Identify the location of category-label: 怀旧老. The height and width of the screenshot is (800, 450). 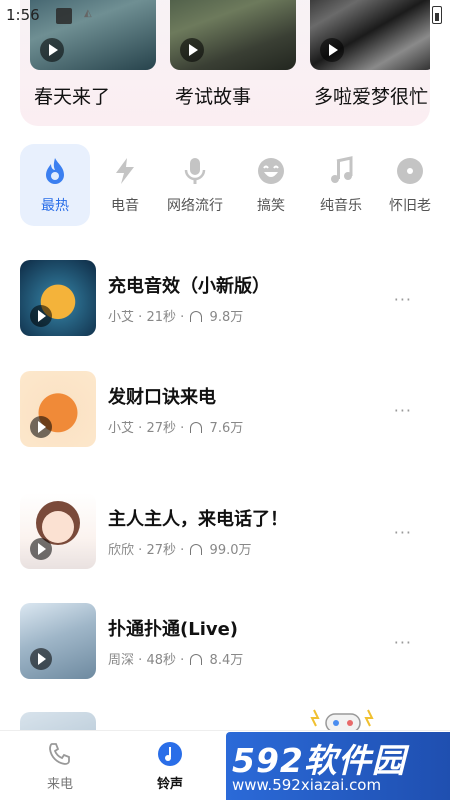
(410, 206).